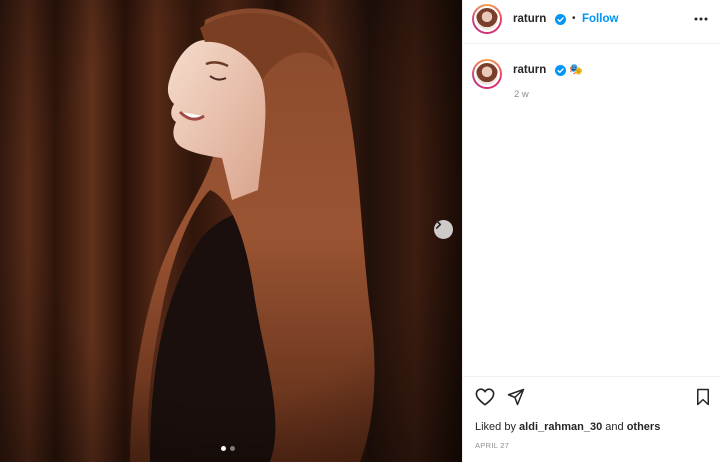  What do you see at coordinates (614, 427) in the screenshot?
I see `liked-and: and` at bounding box center [614, 427].